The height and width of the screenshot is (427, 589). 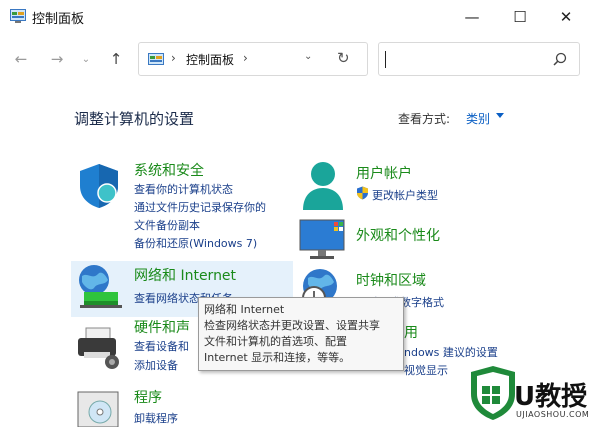 I want to click on watermark-text: U教授, so click(x=551, y=397).